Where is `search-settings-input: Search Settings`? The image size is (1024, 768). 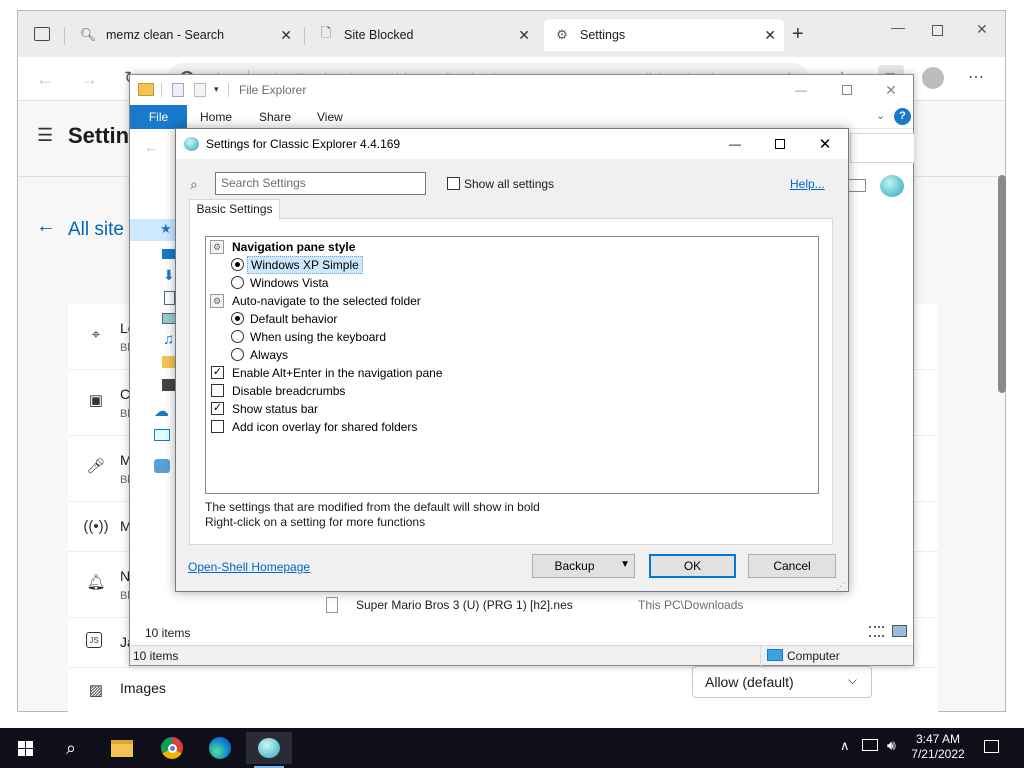 search-settings-input: Search Settings is located at coordinates (320, 183).